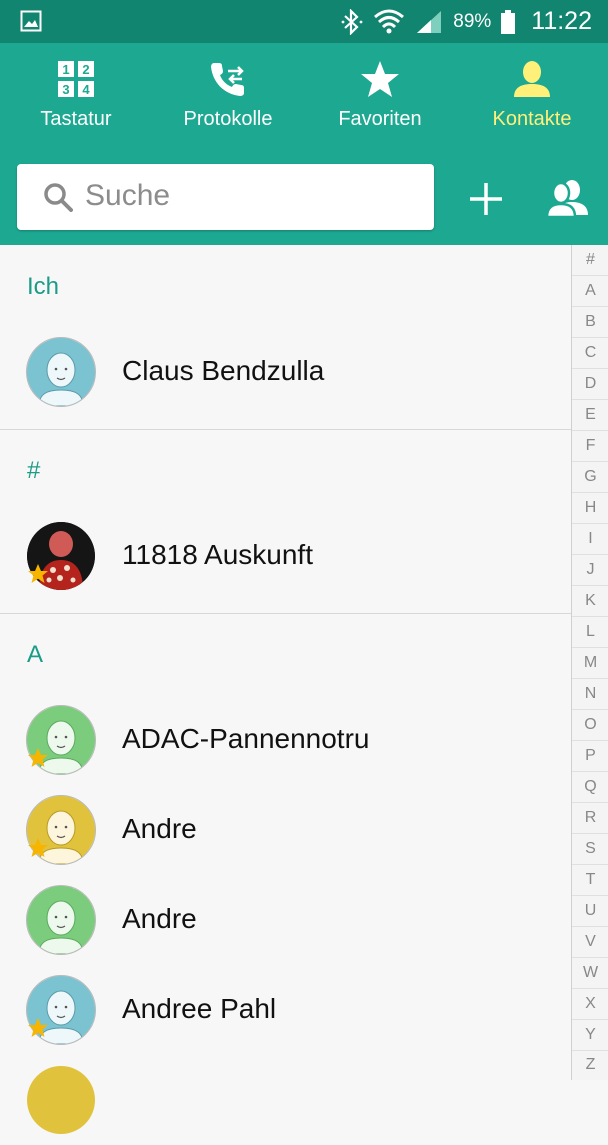 Image resolution: width=608 pixels, height=1145 pixels. Describe the element at coordinates (590, 787) in the screenshot. I see `index-letter: Q` at that location.